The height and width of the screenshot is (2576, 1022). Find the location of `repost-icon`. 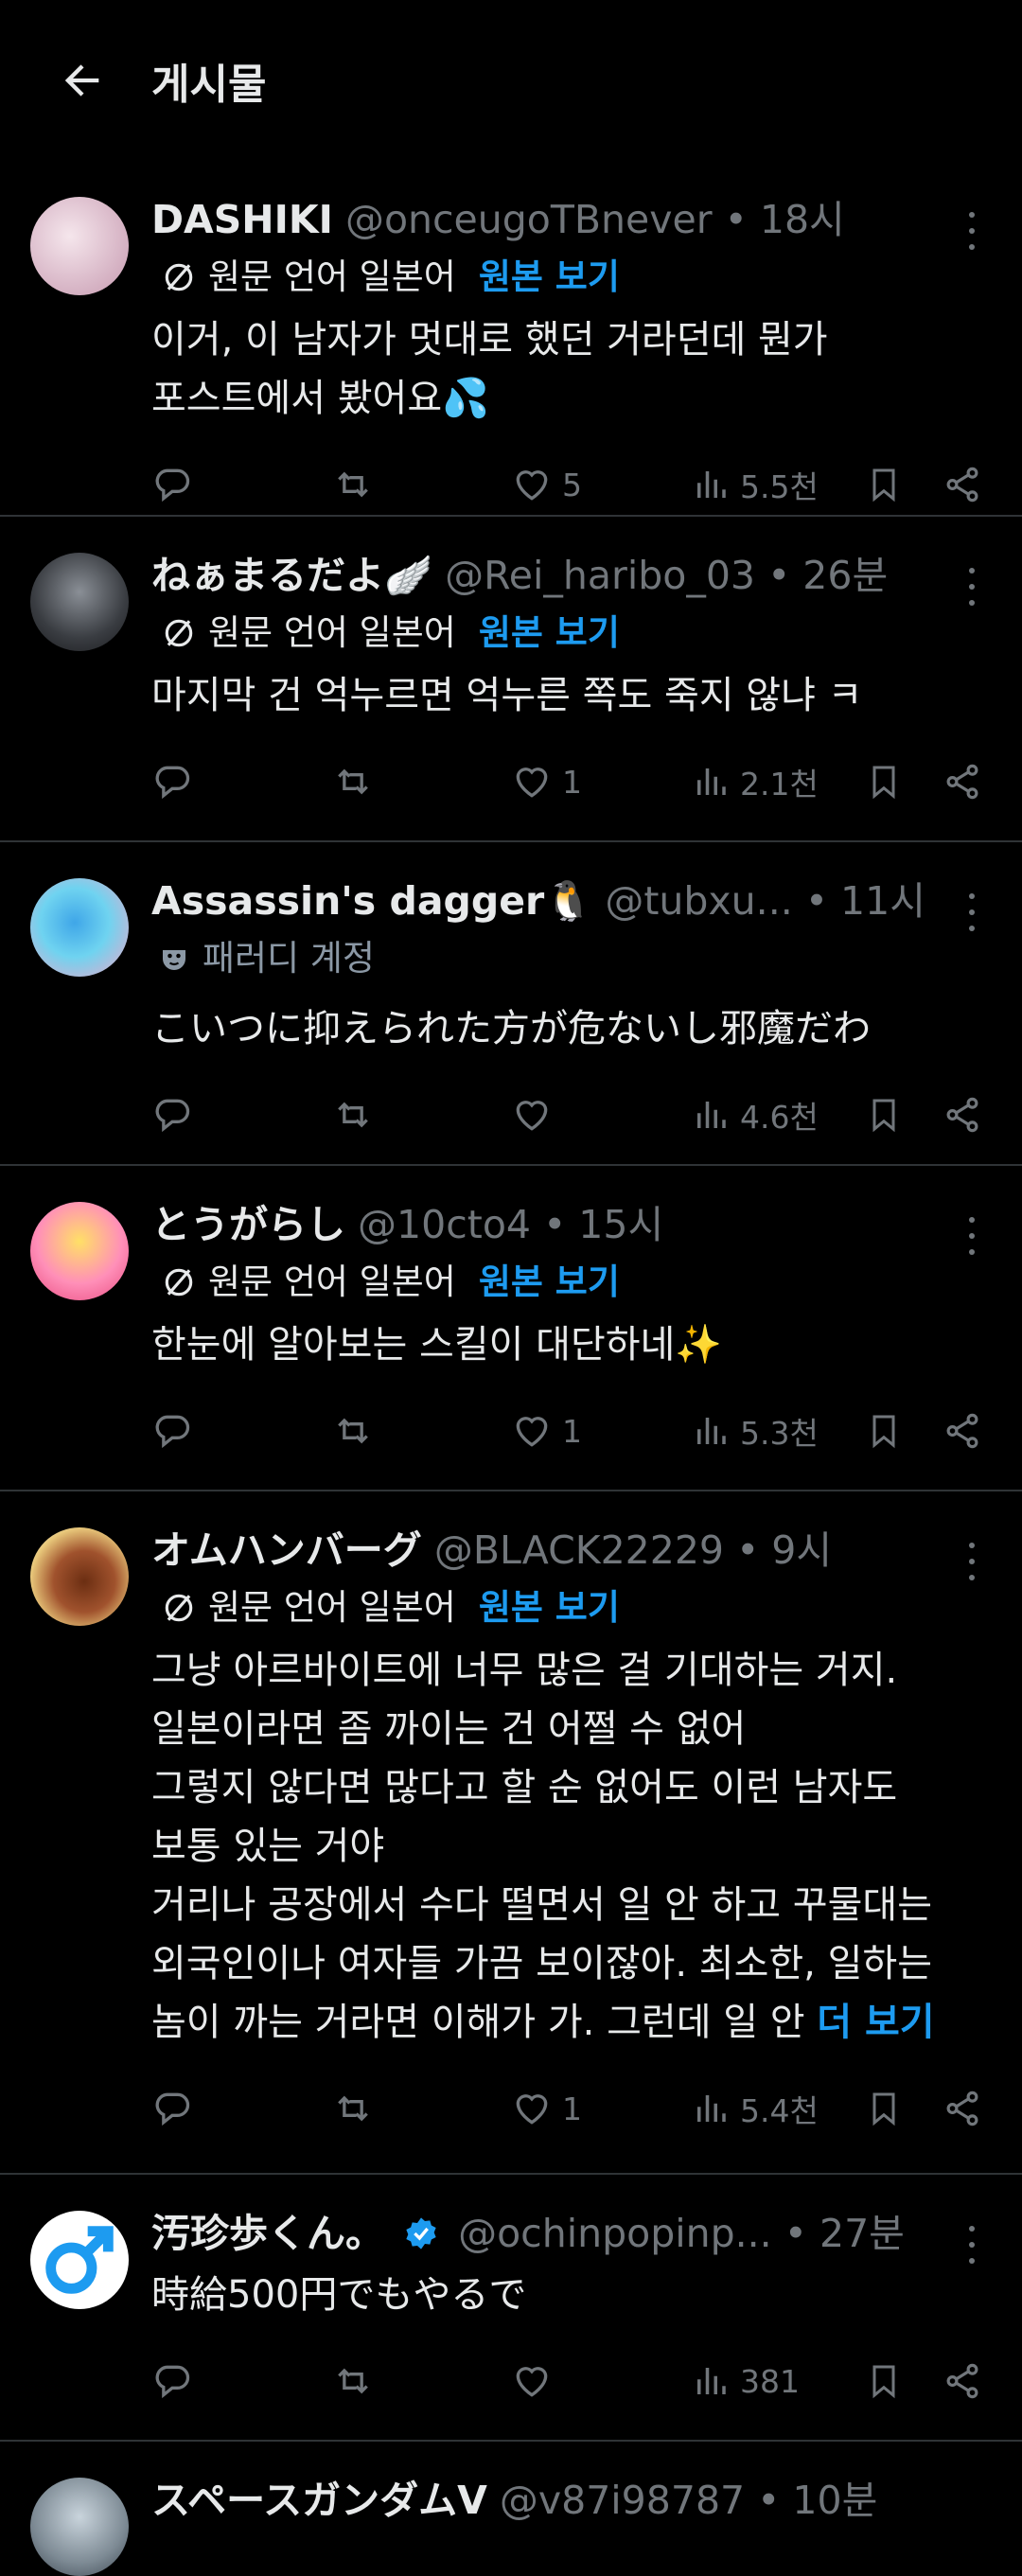

repost-icon is located at coordinates (353, 2108).